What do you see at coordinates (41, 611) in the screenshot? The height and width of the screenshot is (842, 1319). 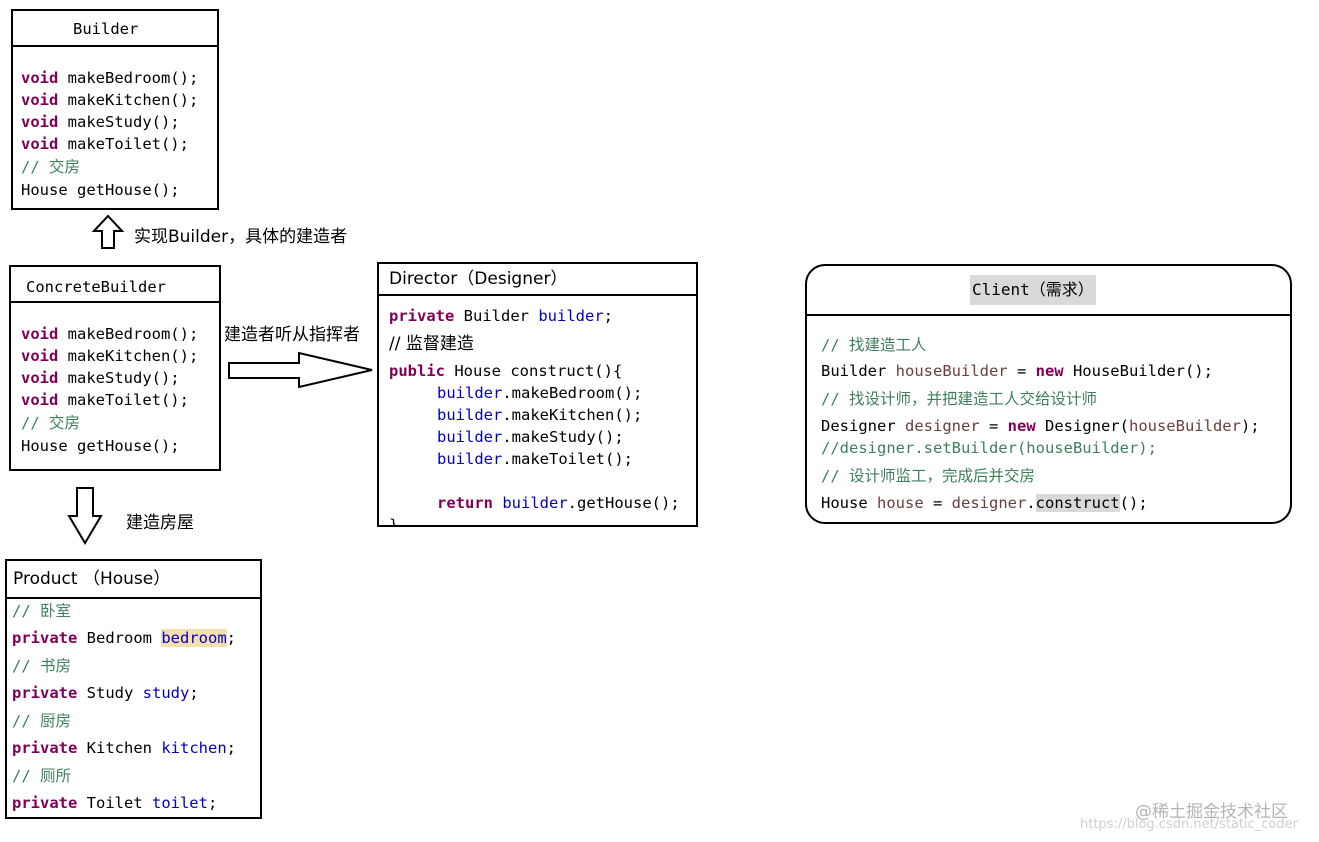 I see `product-comment: // 卧室` at bounding box center [41, 611].